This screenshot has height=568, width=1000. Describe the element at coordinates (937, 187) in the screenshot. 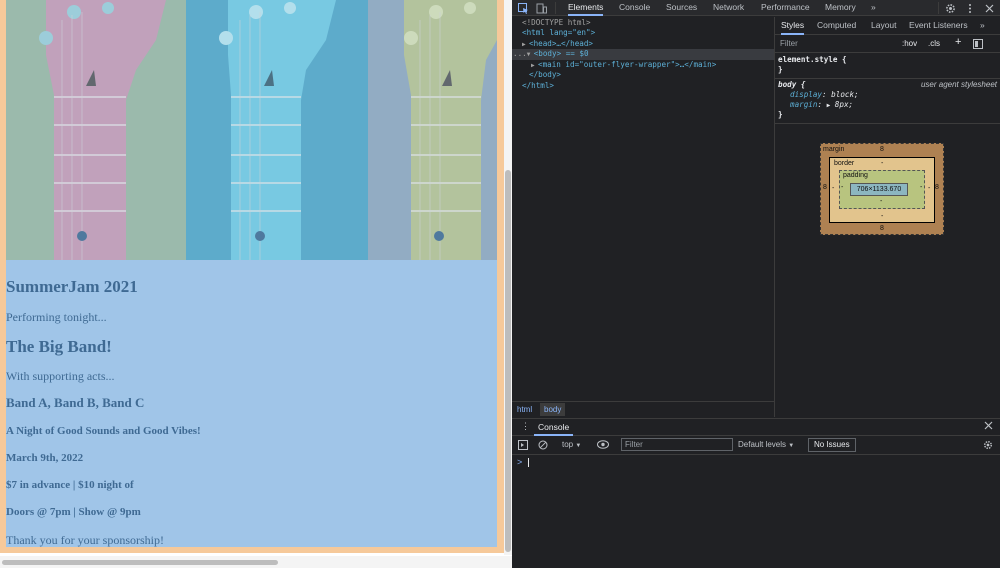

I see `margin-right-value: 8` at that location.